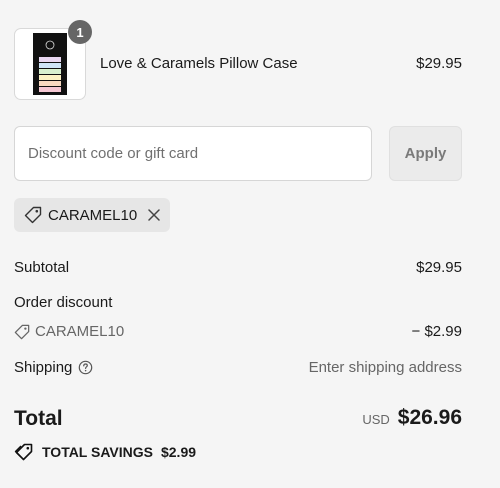  Describe the element at coordinates (80, 32) in the screenshot. I see `quantity-badge: 1` at that location.